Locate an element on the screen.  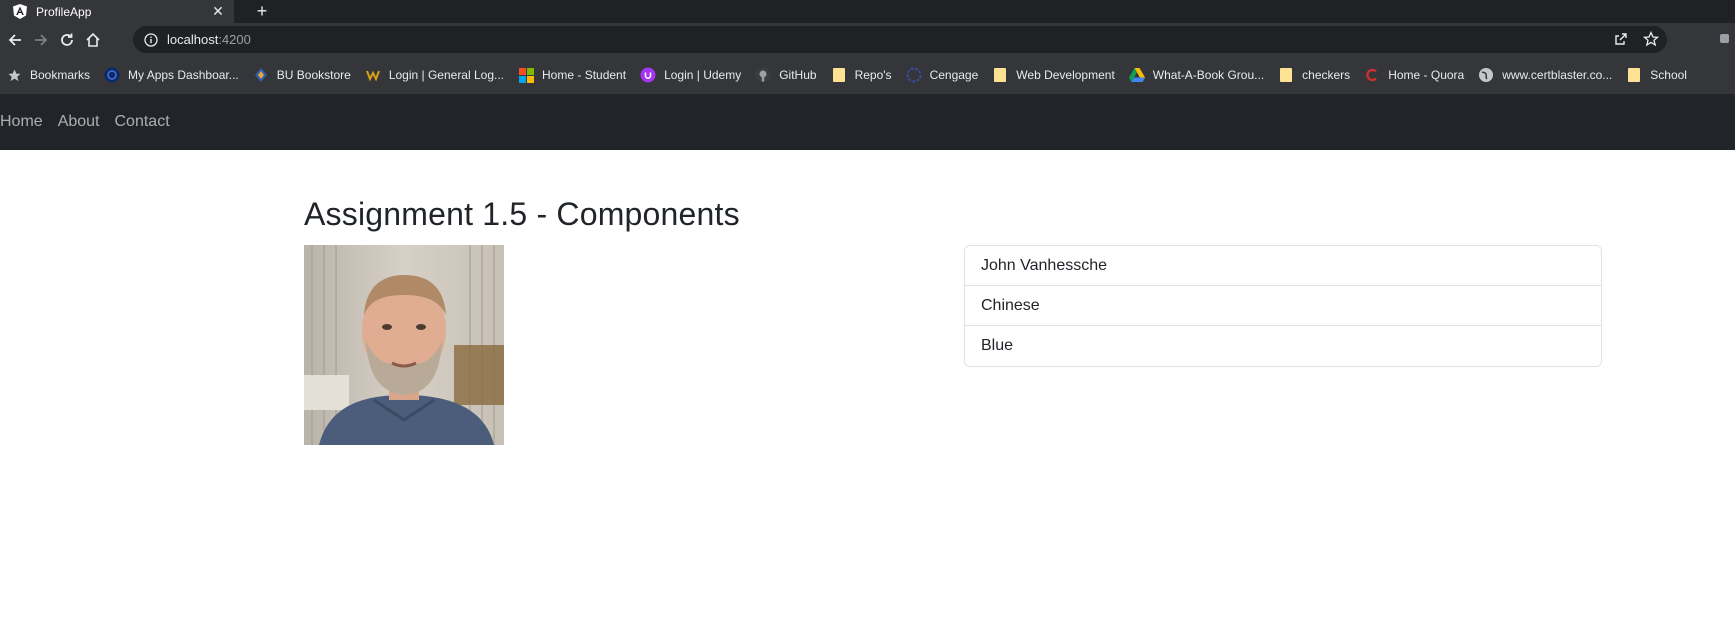
login-icon is located at coordinates (373, 75).